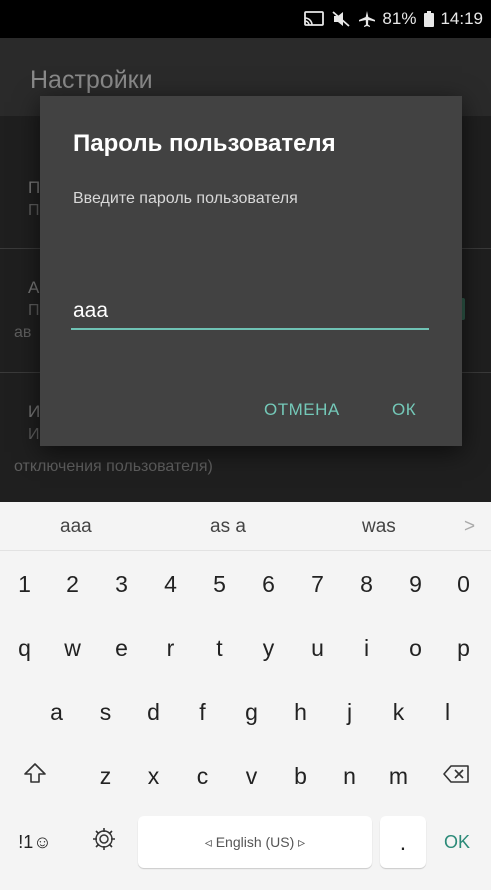  What do you see at coordinates (300, 712) in the screenshot?
I see `key-h: h` at bounding box center [300, 712].